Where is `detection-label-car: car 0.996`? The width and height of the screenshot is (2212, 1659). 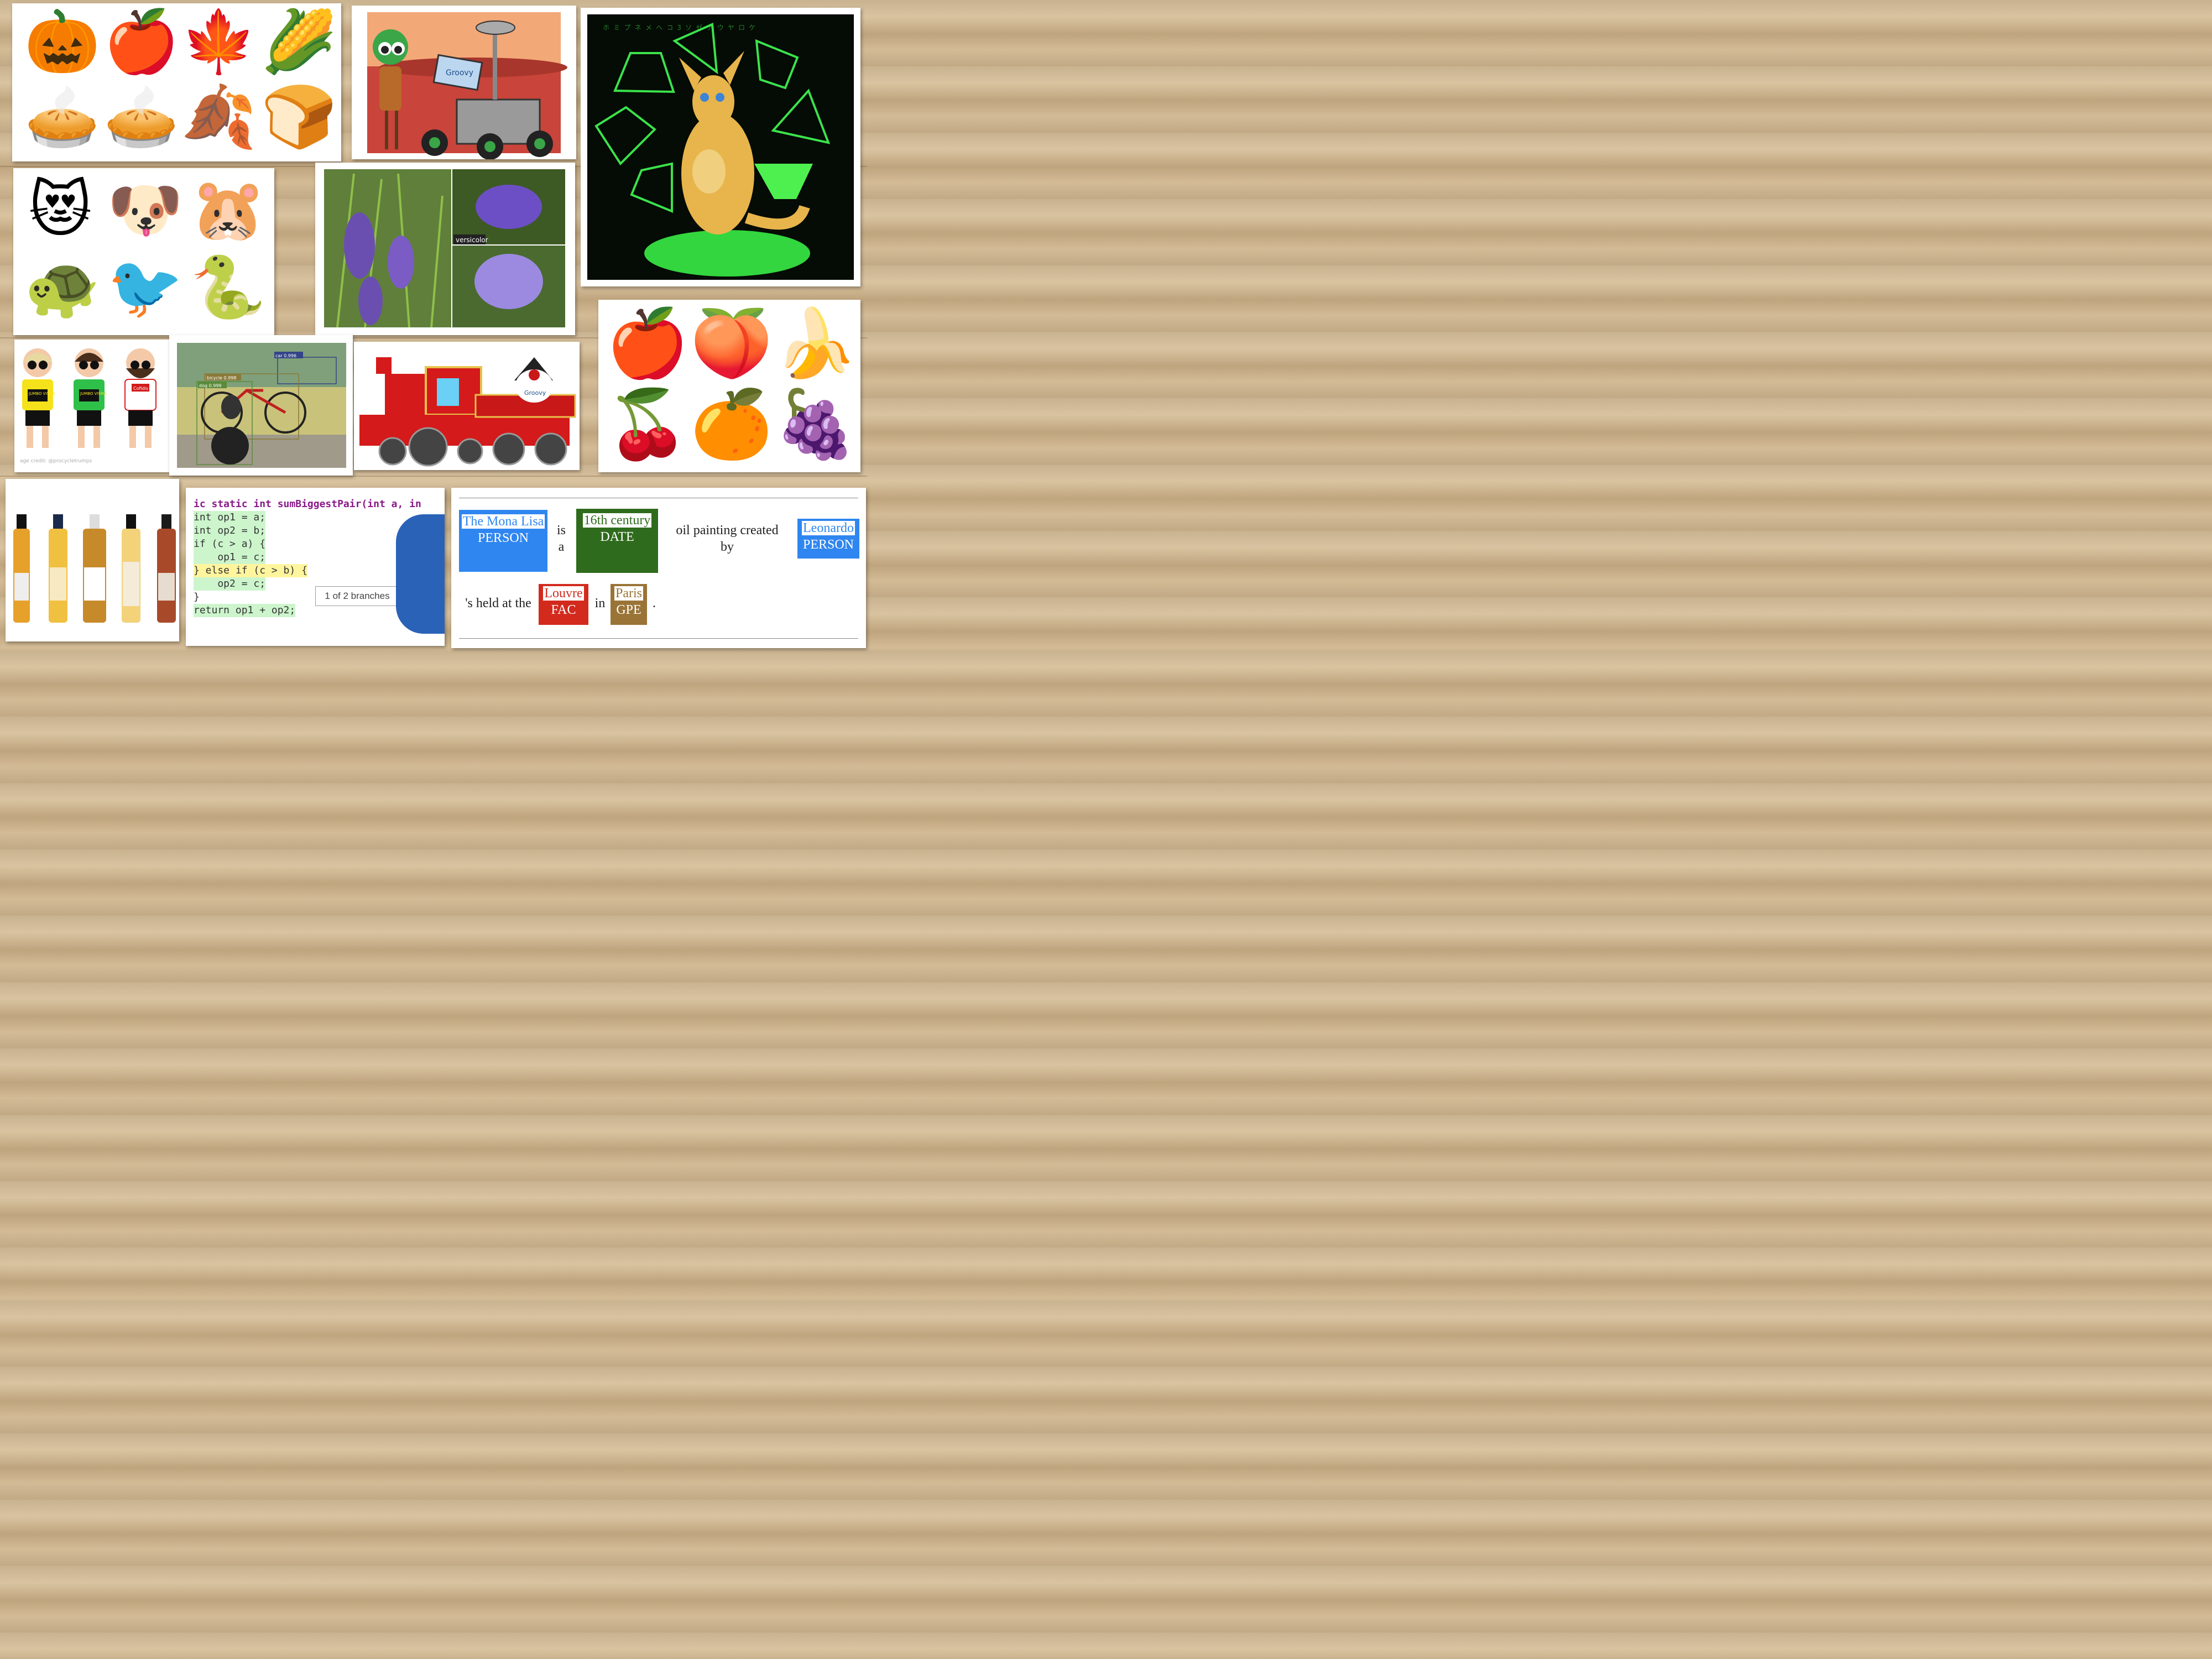 detection-label-car: car 0.996 is located at coordinates (286, 356).